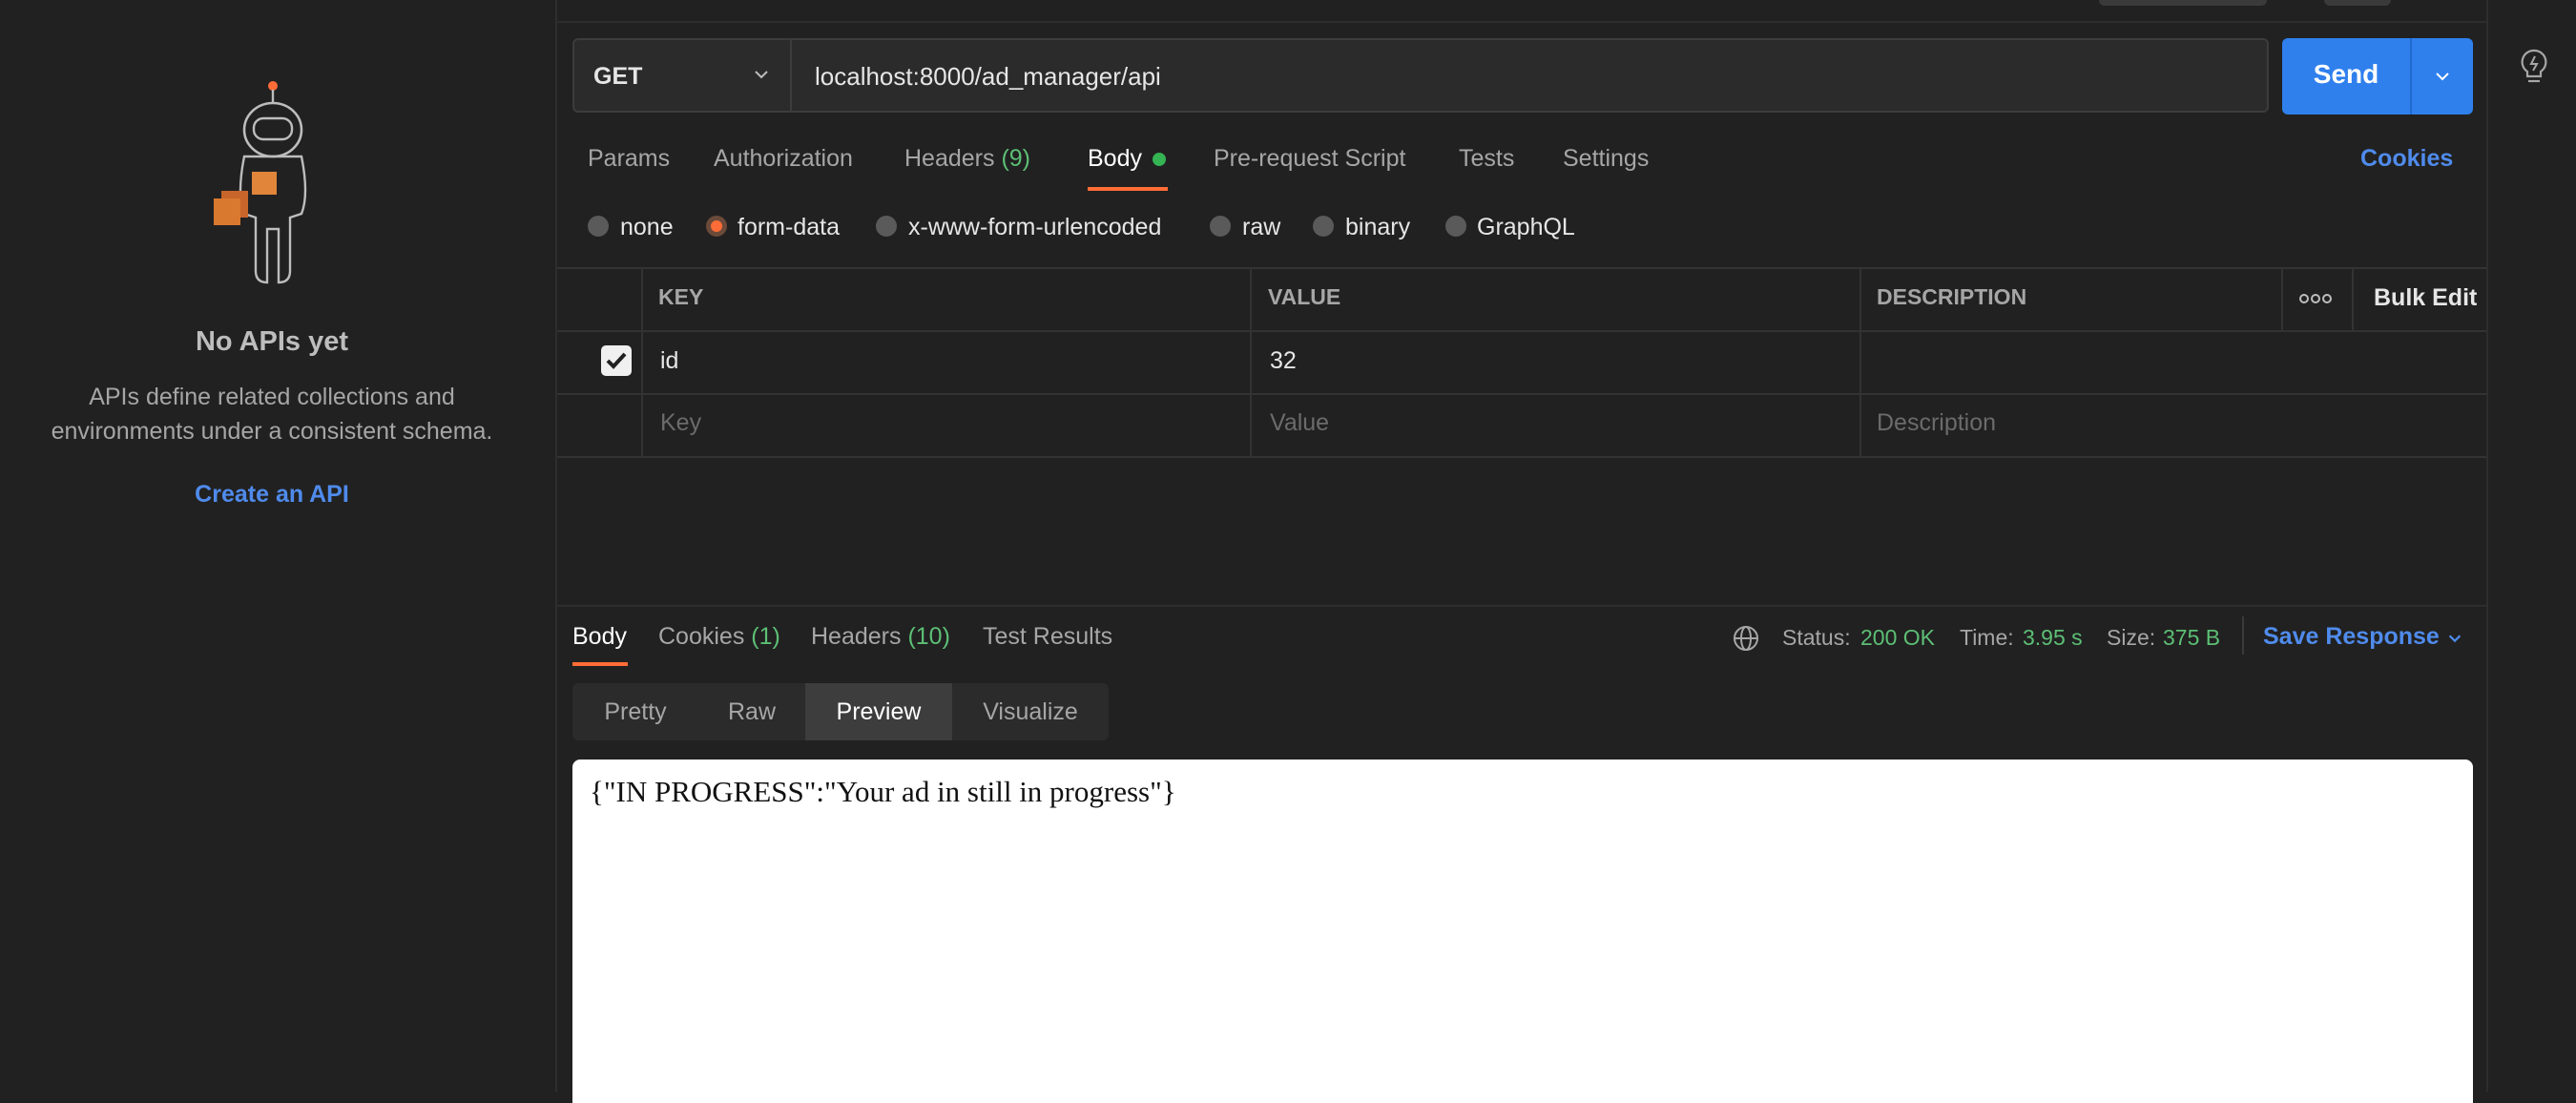  I want to click on url-text: localhost:8000/ad_manager/api, so click(988, 76).